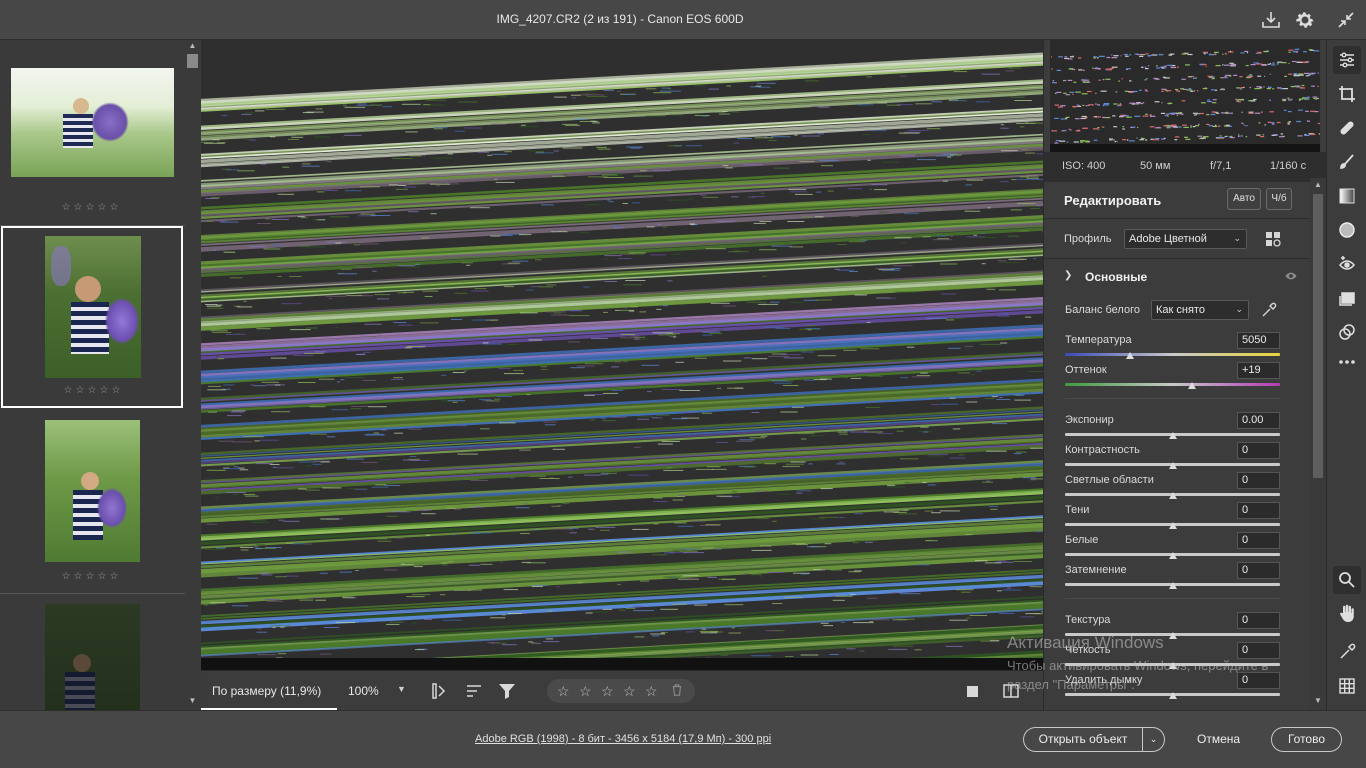 The height and width of the screenshot is (768, 1366). What do you see at coordinates (1200, 310) in the screenshot?
I see `white-balance-dropdown: Как снято ⌄` at bounding box center [1200, 310].